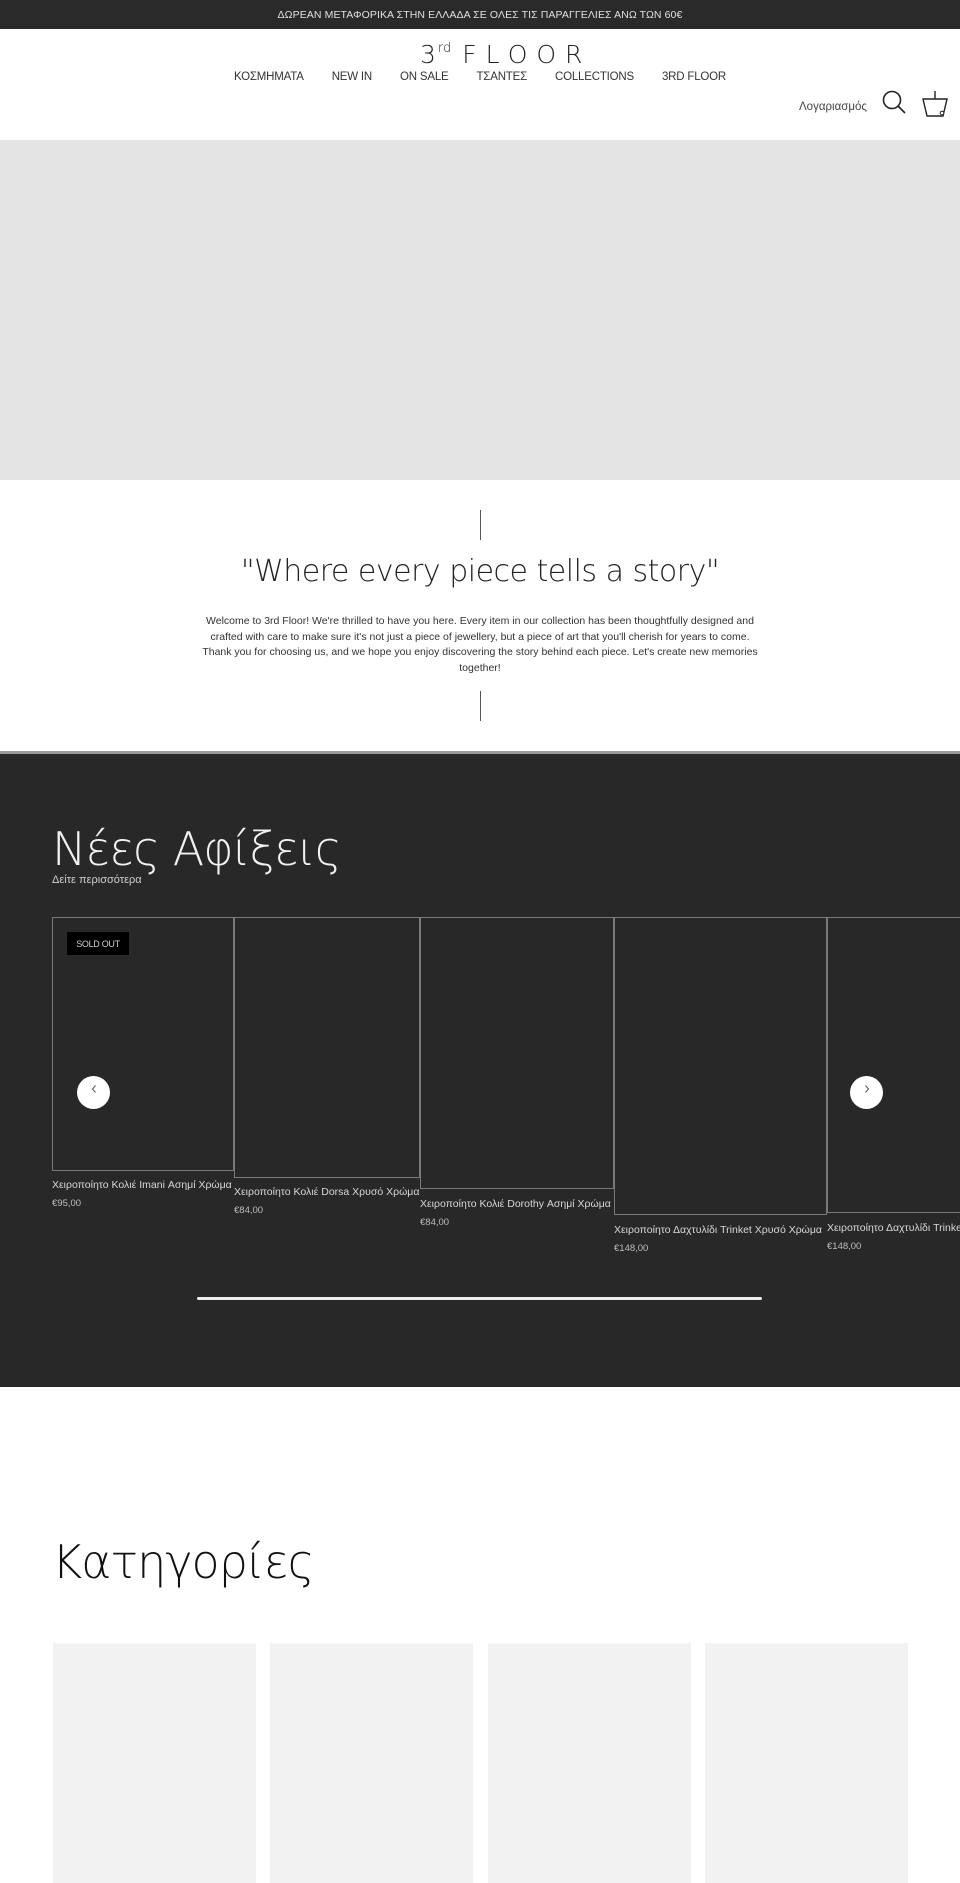 The width and height of the screenshot is (960, 1883). What do you see at coordinates (935, 104) in the screenshot?
I see `cart-icon` at bounding box center [935, 104].